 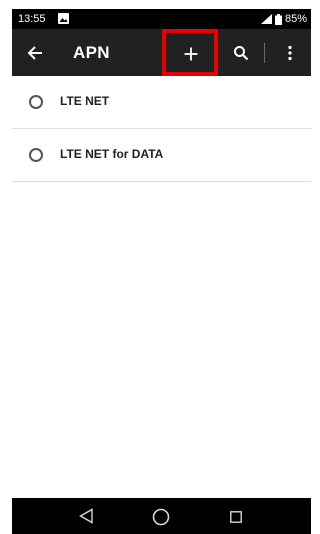 I want to click on status-right-group: 85%, so click(x=283, y=19).